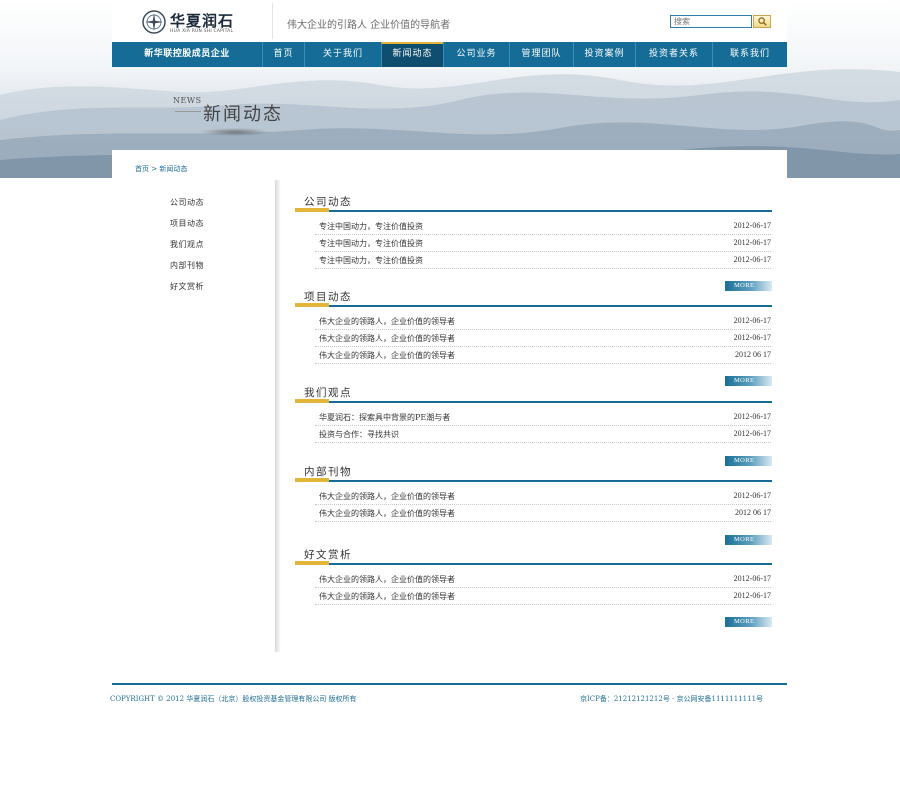 The height and width of the screenshot is (808, 900). Describe the element at coordinates (749, 54) in the screenshot. I see `nav-item-contact: 联系我们` at that location.